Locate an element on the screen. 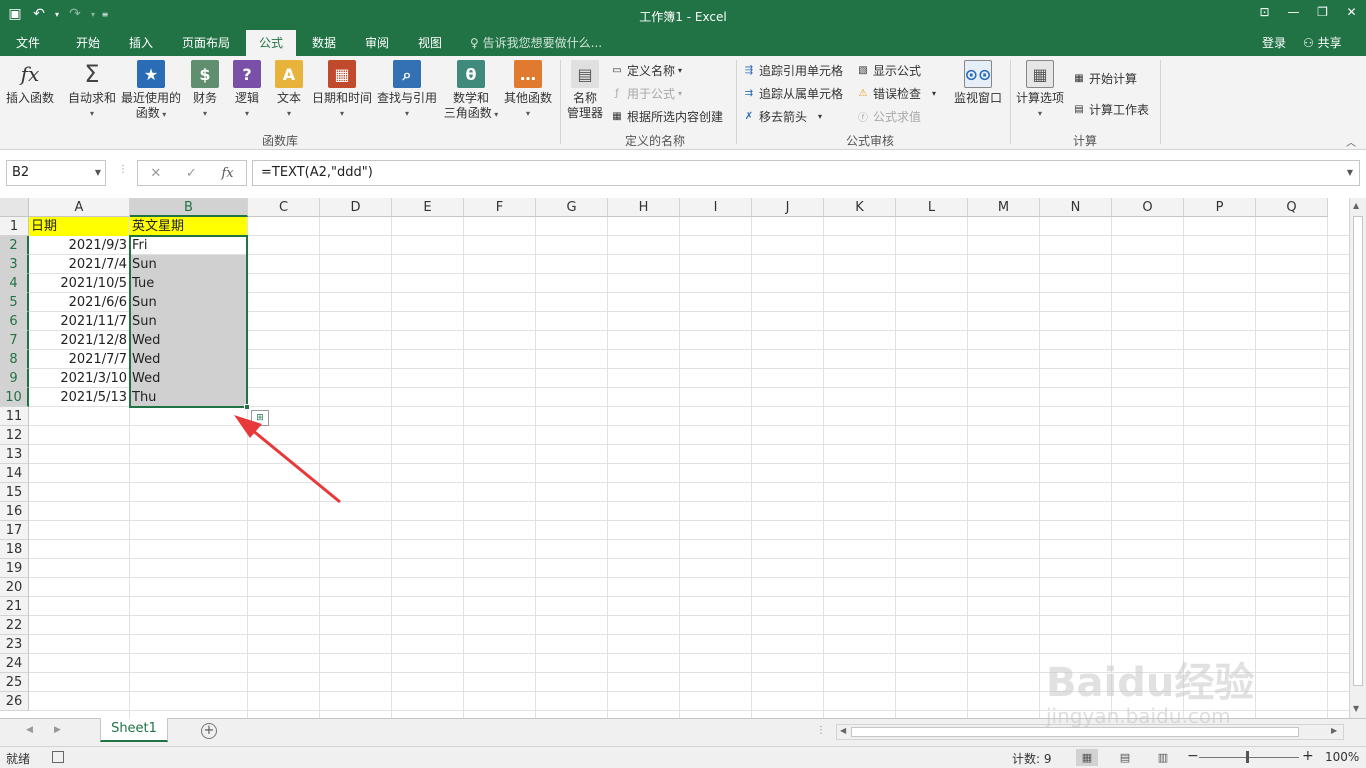  arrow-shaft is located at coordinates (293, 463).